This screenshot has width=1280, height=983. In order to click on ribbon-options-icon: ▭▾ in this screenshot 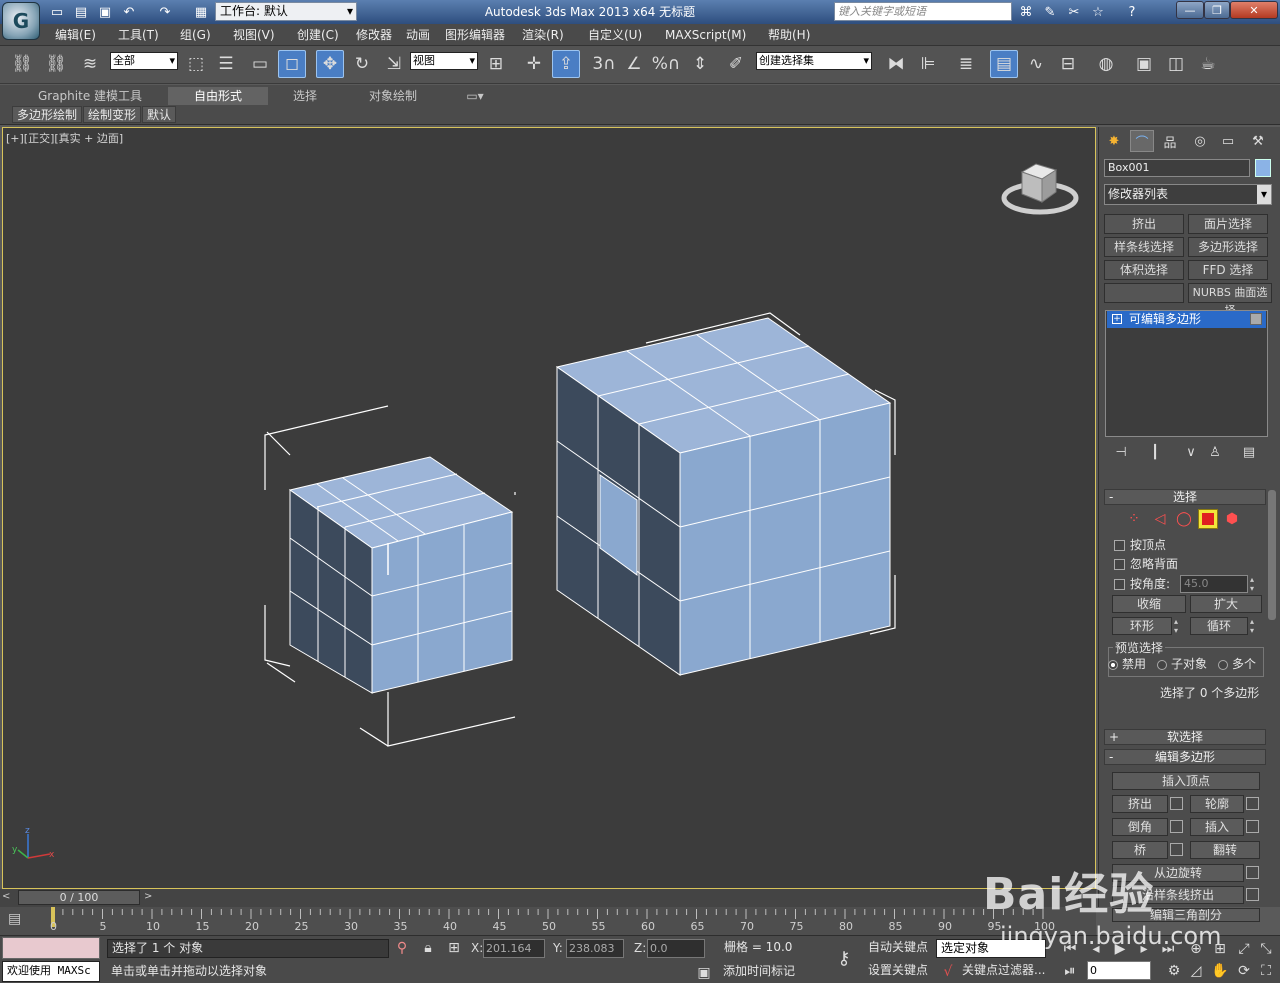, I will do `click(475, 96)`.